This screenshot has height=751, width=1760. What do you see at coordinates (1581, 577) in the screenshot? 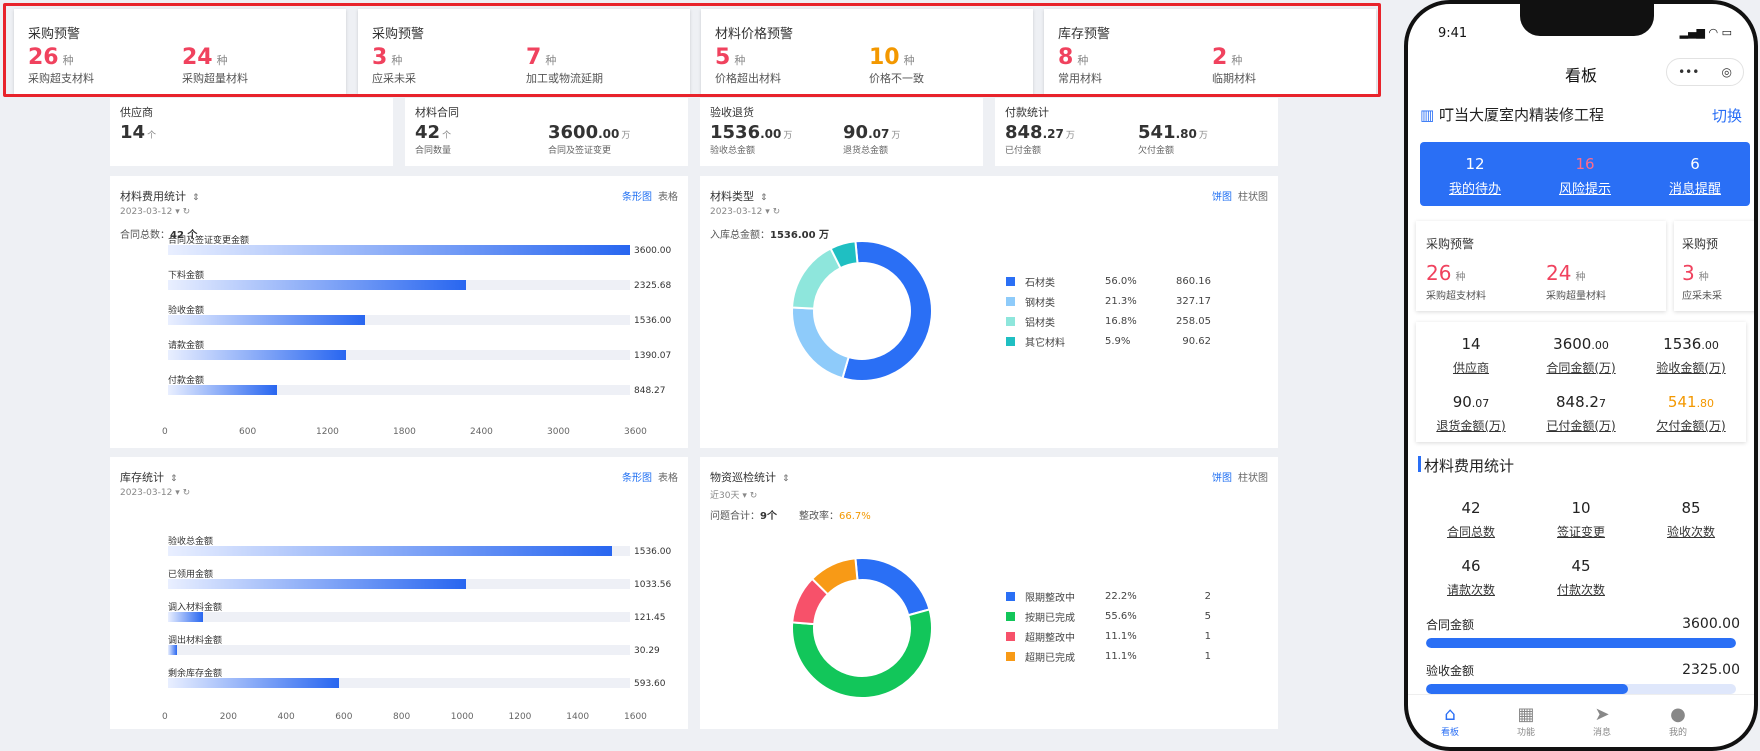
I see `count-item: 45 付款次数` at bounding box center [1581, 577].